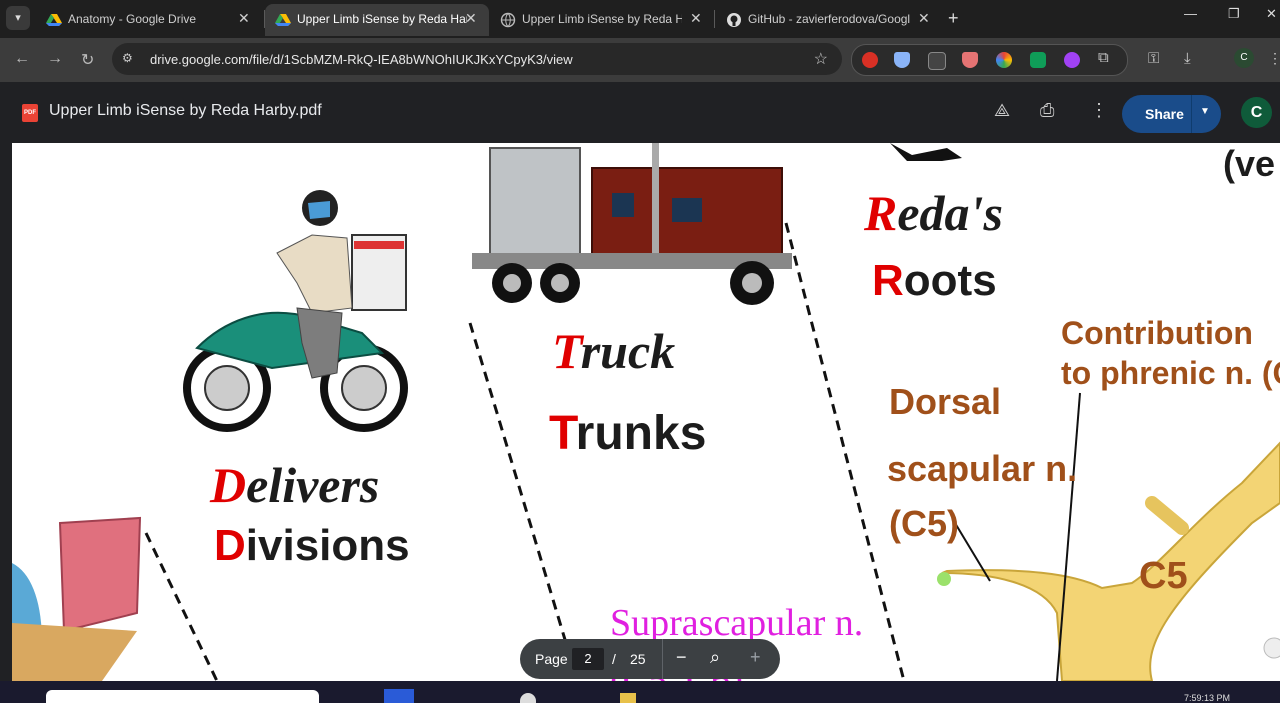  What do you see at coordinates (30, 113) in the screenshot?
I see `pdf-file-icon: PDF` at bounding box center [30, 113].